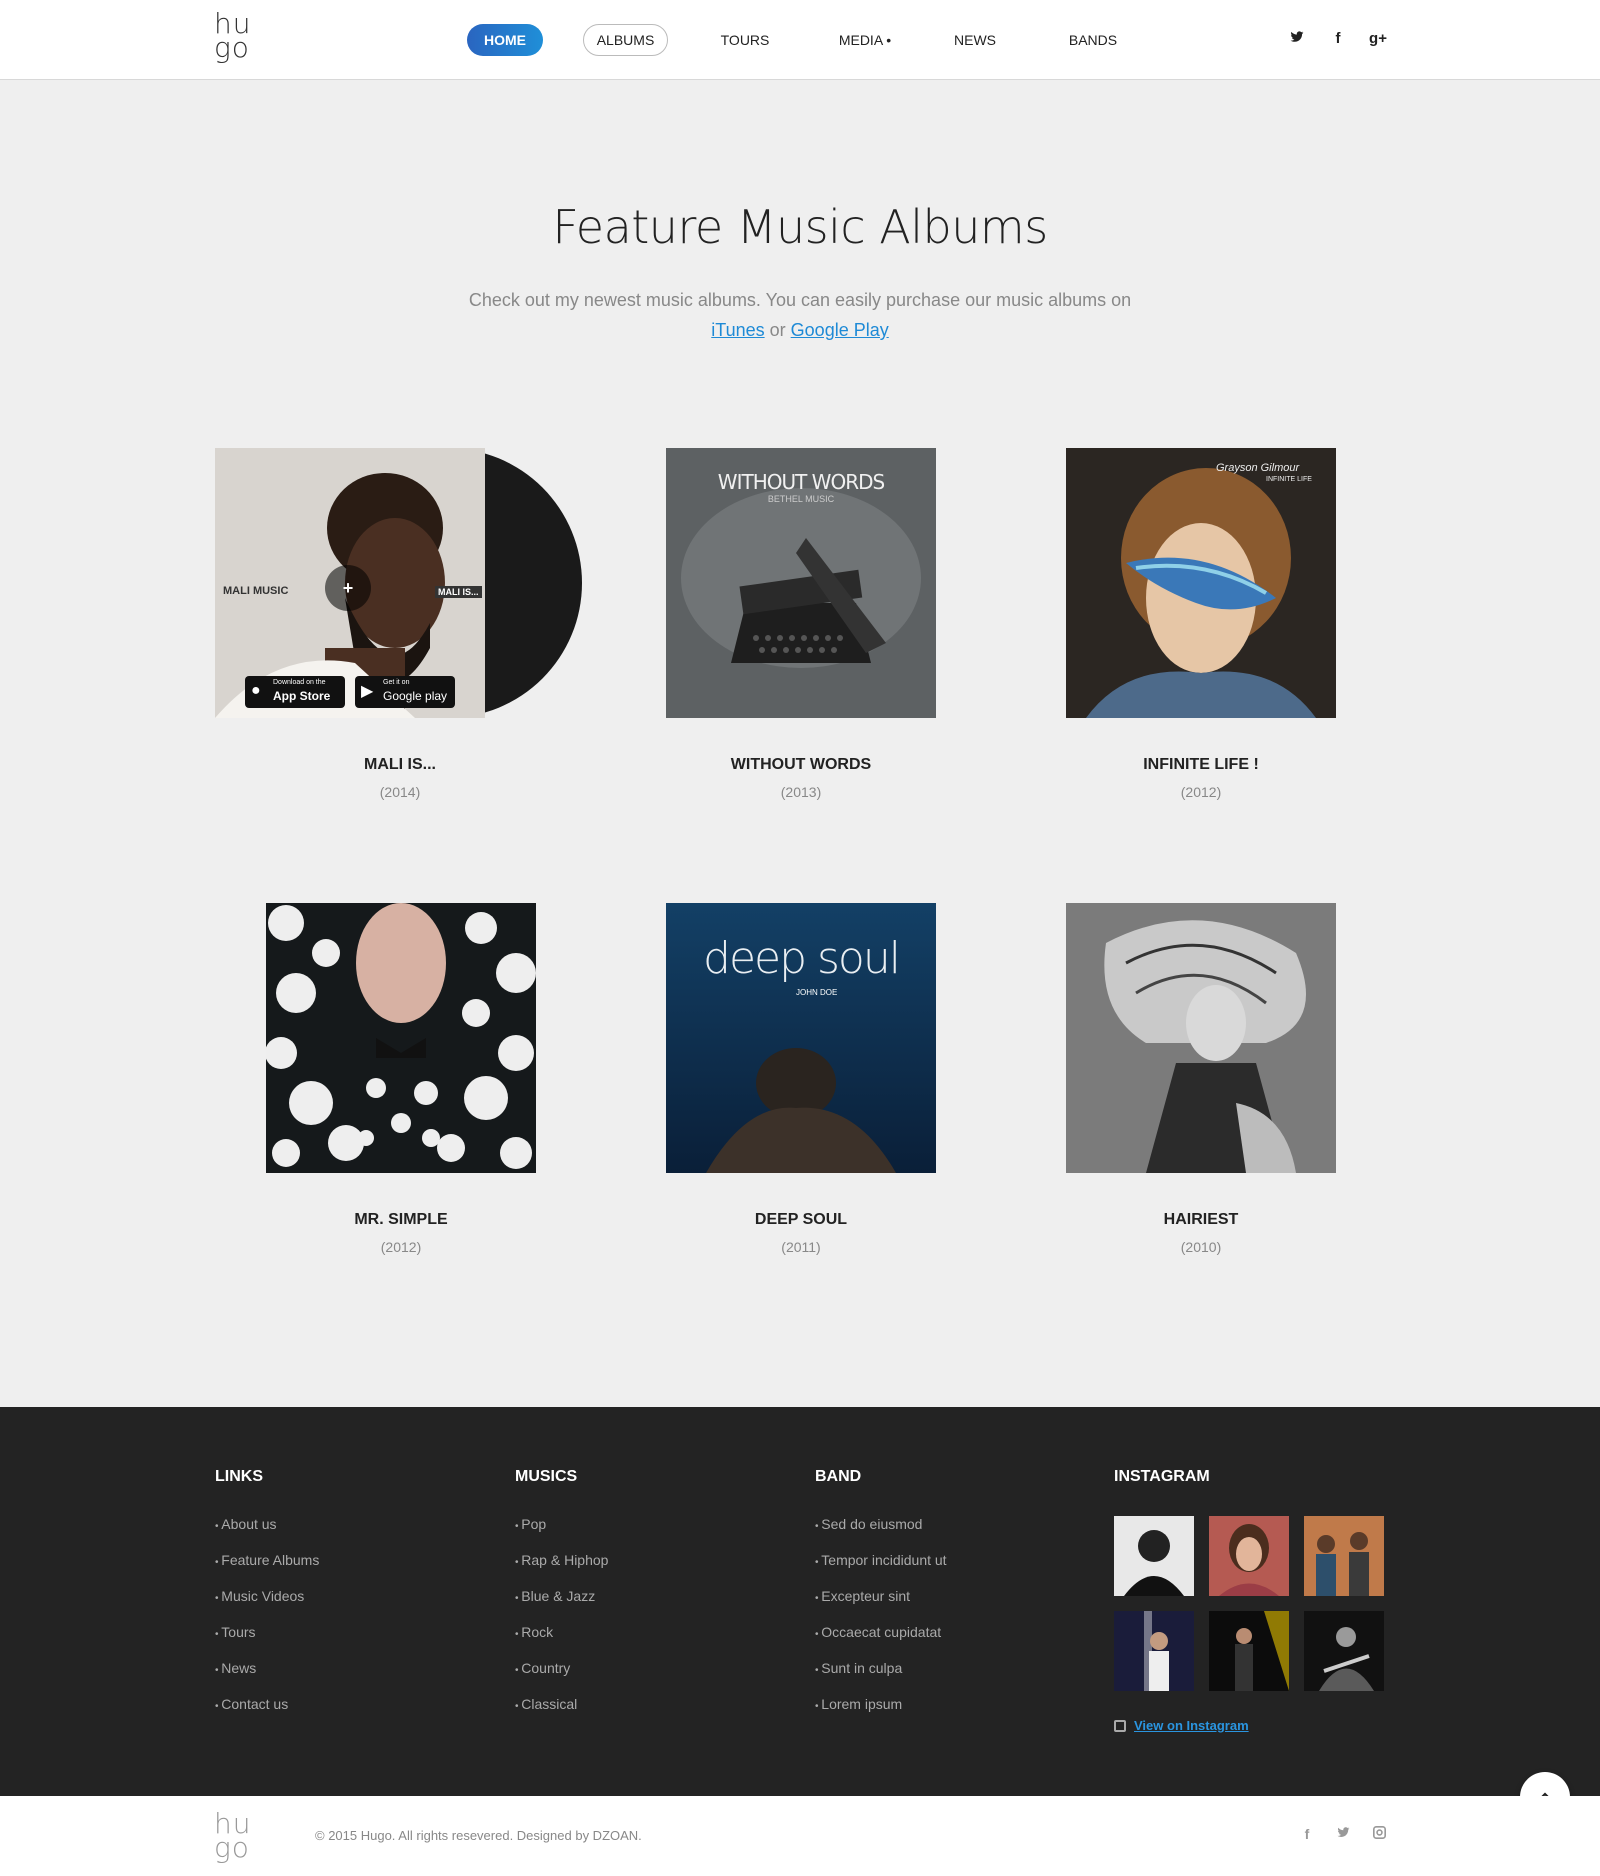  Describe the element at coordinates (239, 1476) in the screenshot. I see `footer-heading-links: LINKS` at that location.